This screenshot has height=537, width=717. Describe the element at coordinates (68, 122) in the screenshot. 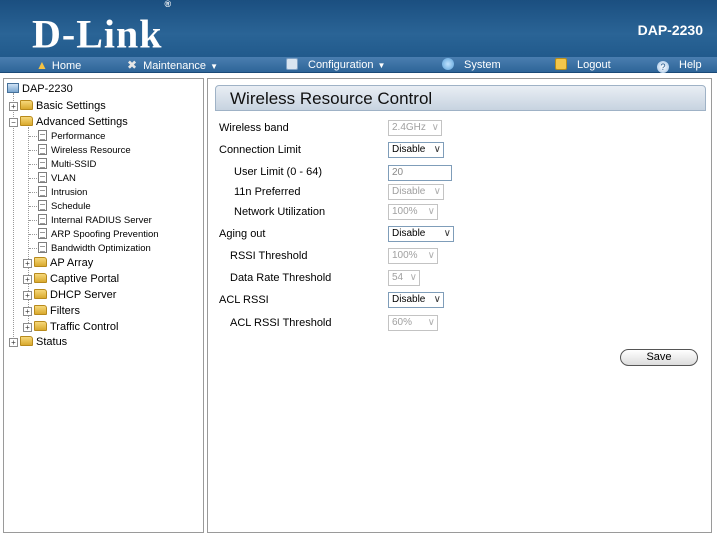

I see `tree-advanced-settings: − Advanced Settings` at that location.